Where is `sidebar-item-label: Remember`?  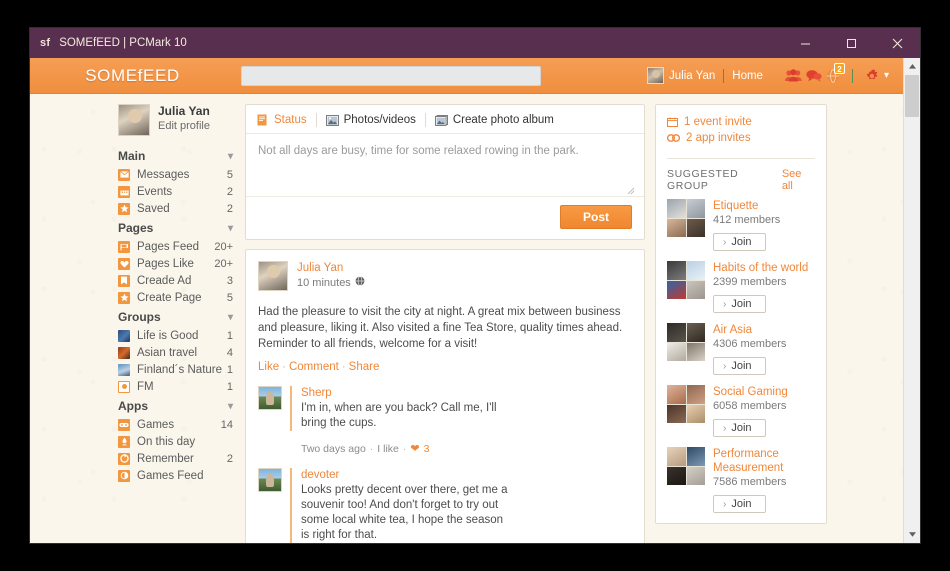
sidebar-item-label: Remember is located at coordinates (165, 458).